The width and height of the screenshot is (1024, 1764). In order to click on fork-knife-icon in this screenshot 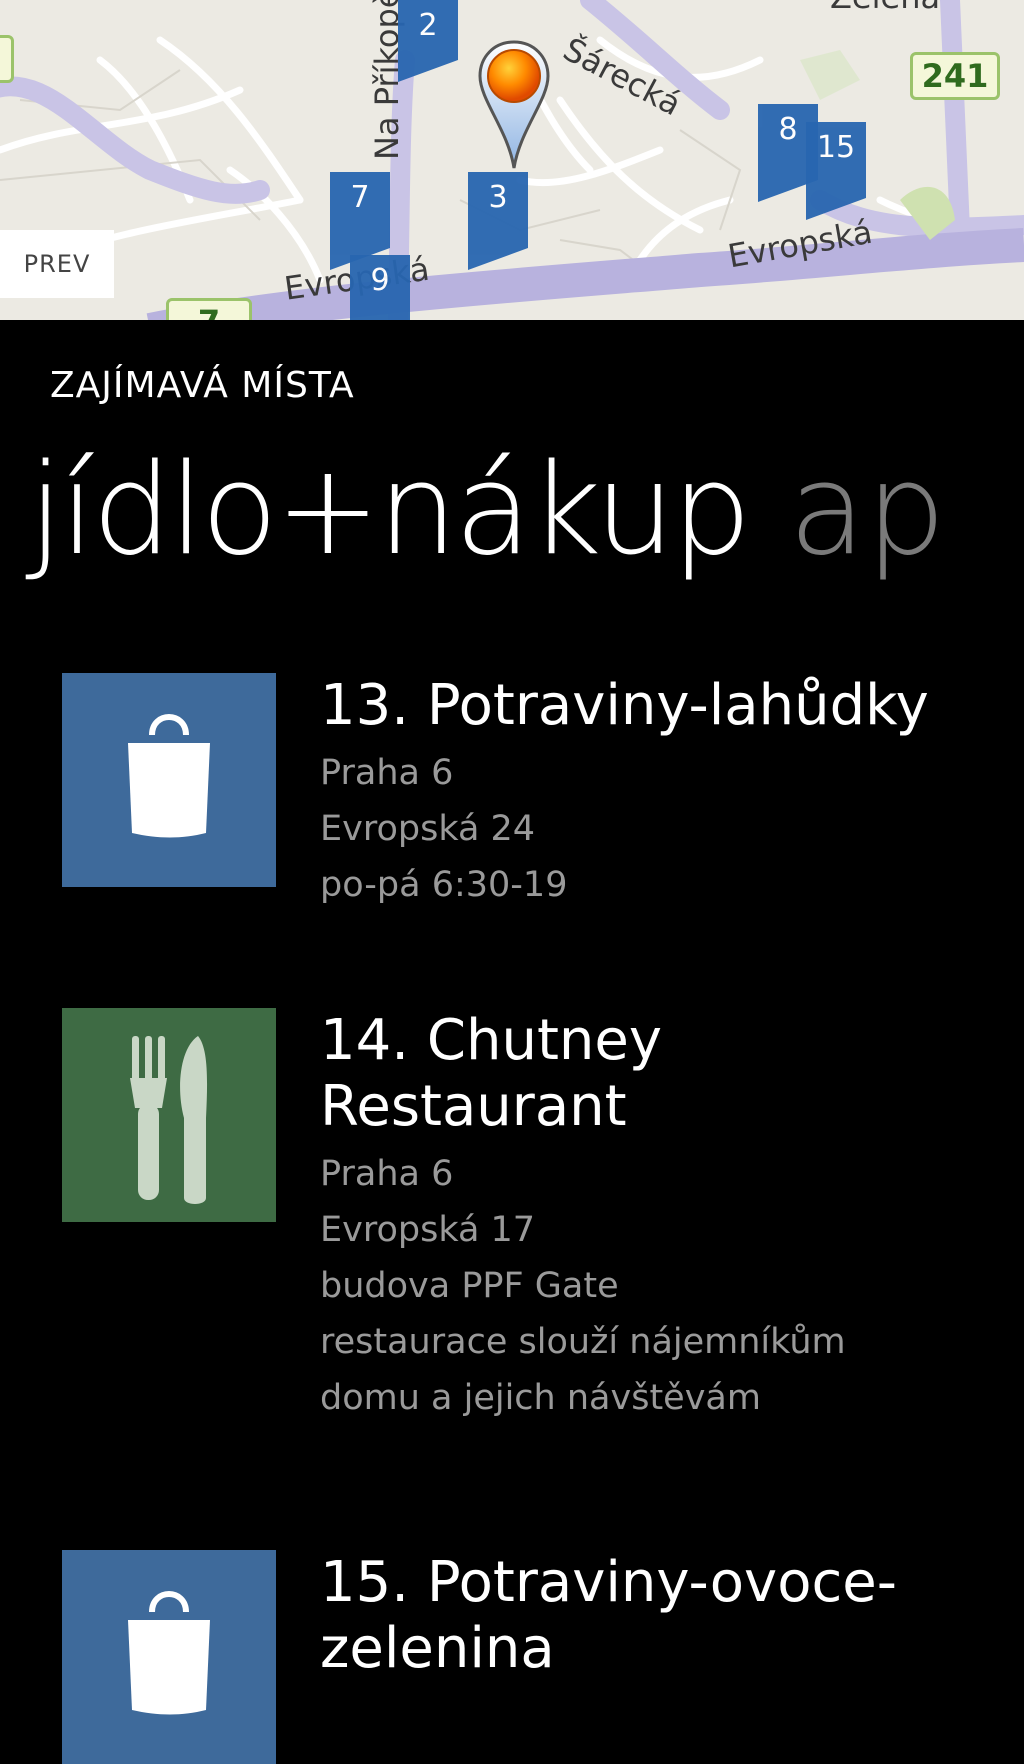, I will do `click(169, 1120)`.